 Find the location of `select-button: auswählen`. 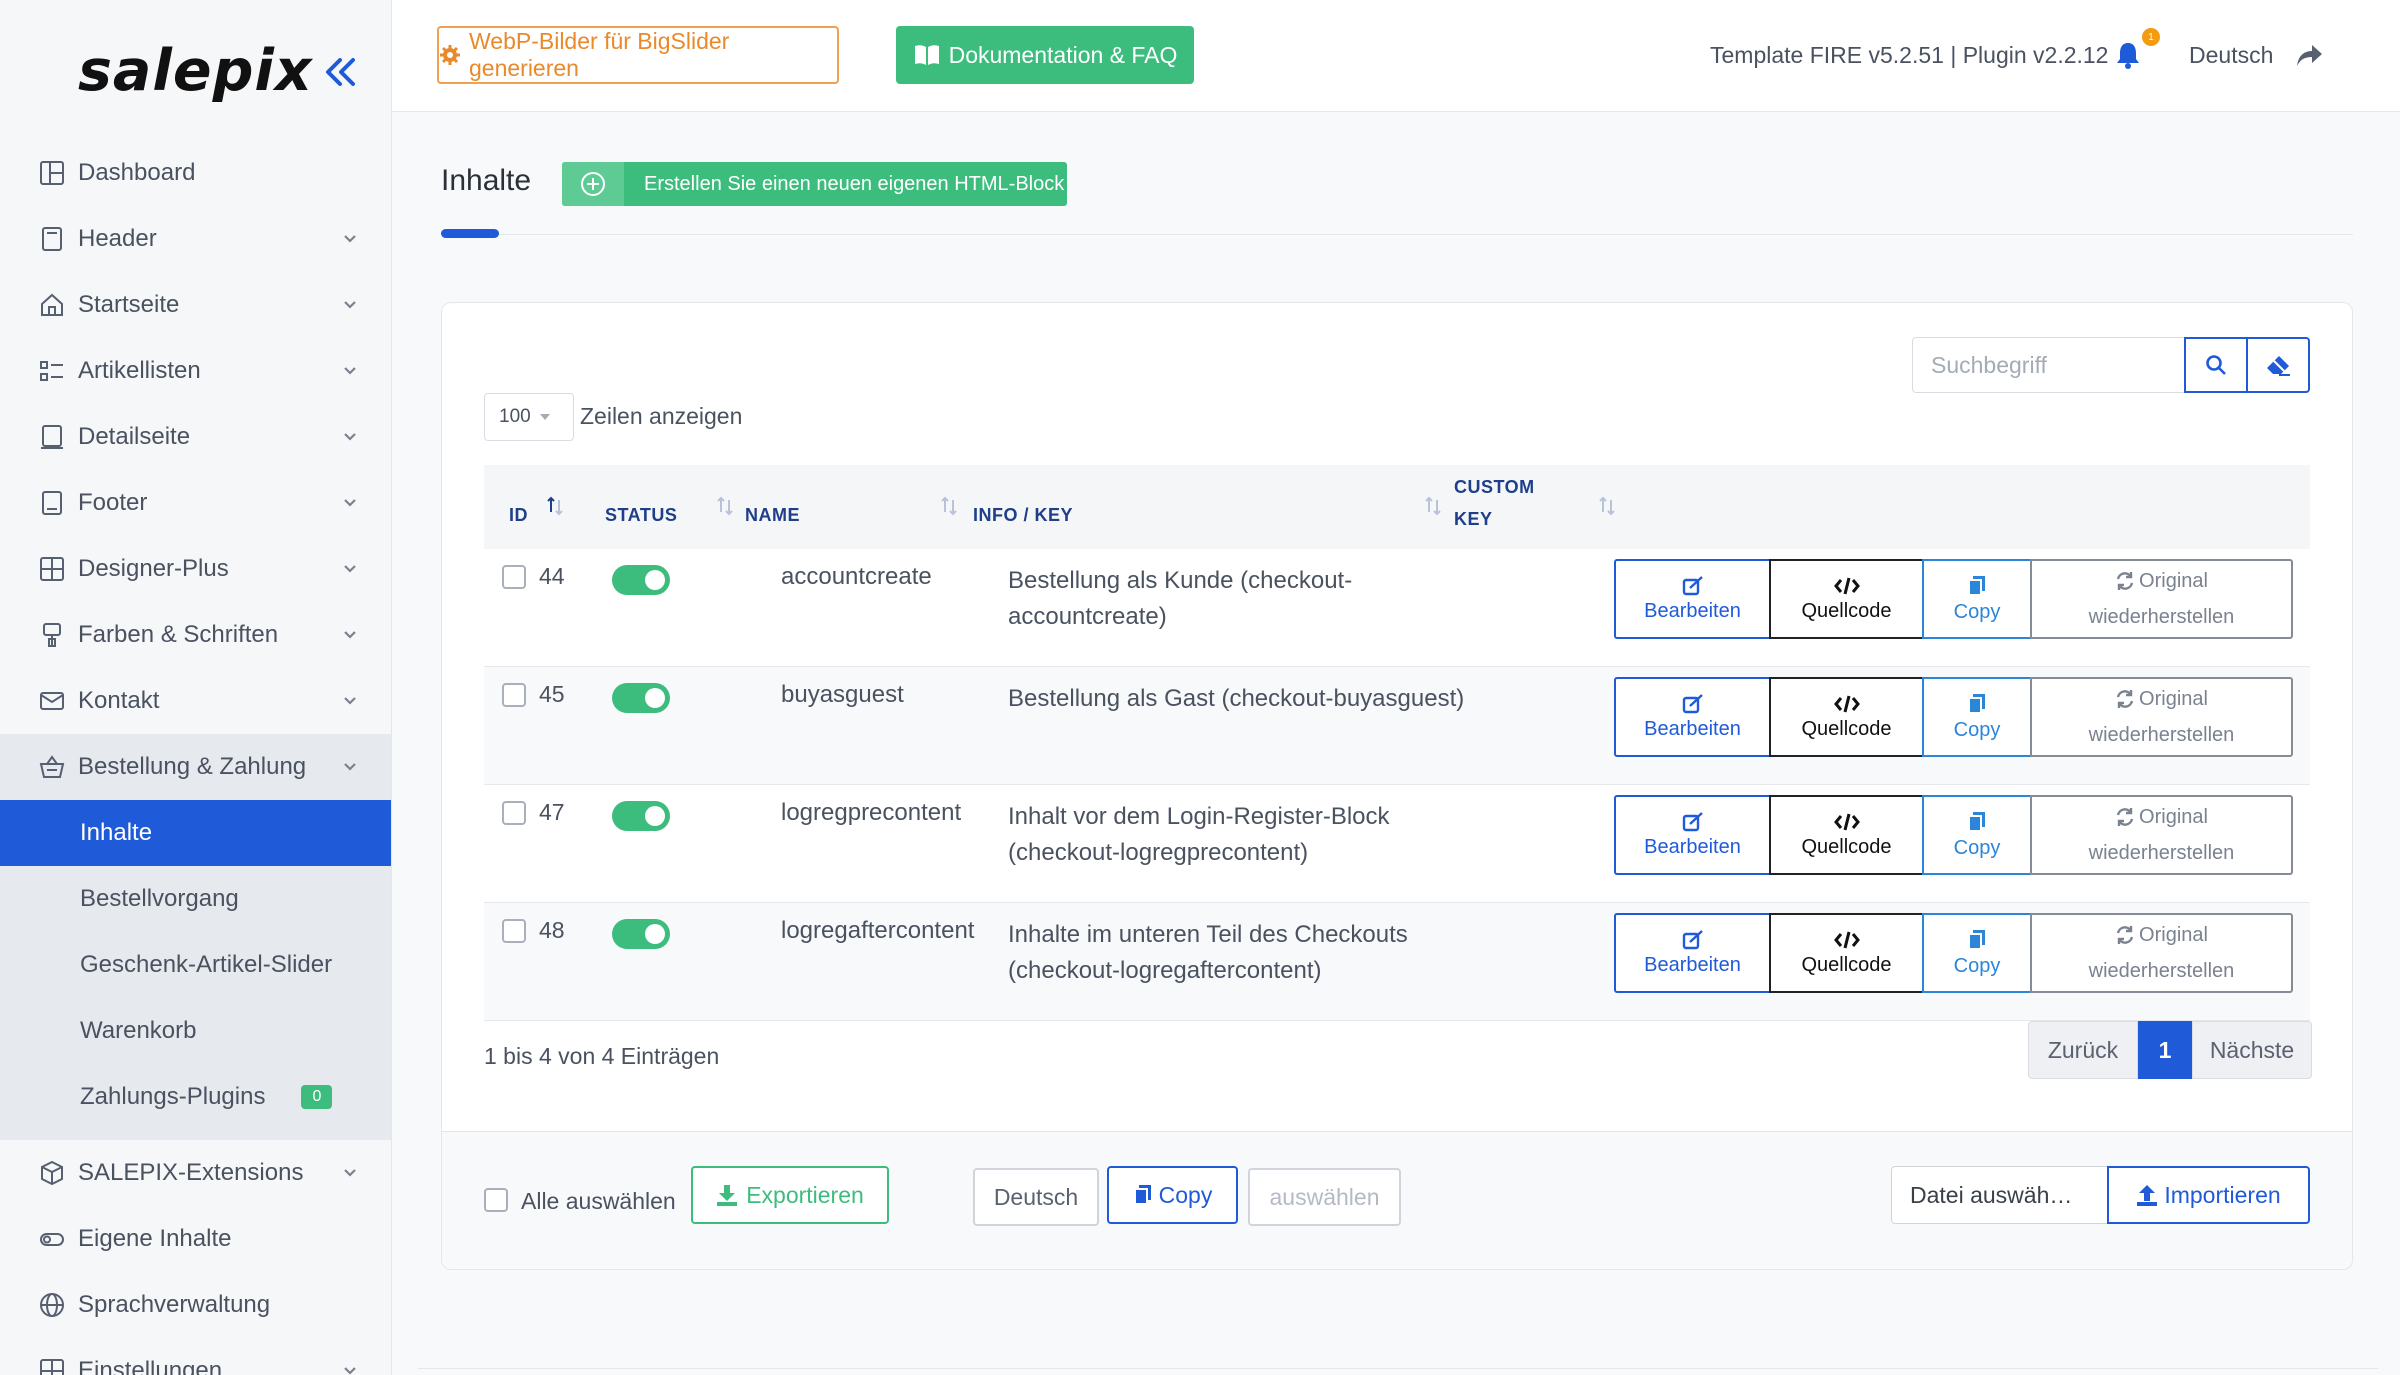

select-button: auswählen is located at coordinates (1324, 1197).